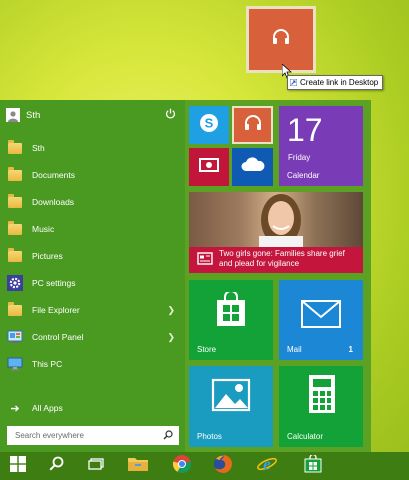 The width and height of the screenshot is (409, 480). I want to click on user-account: Sth, so click(92, 115).